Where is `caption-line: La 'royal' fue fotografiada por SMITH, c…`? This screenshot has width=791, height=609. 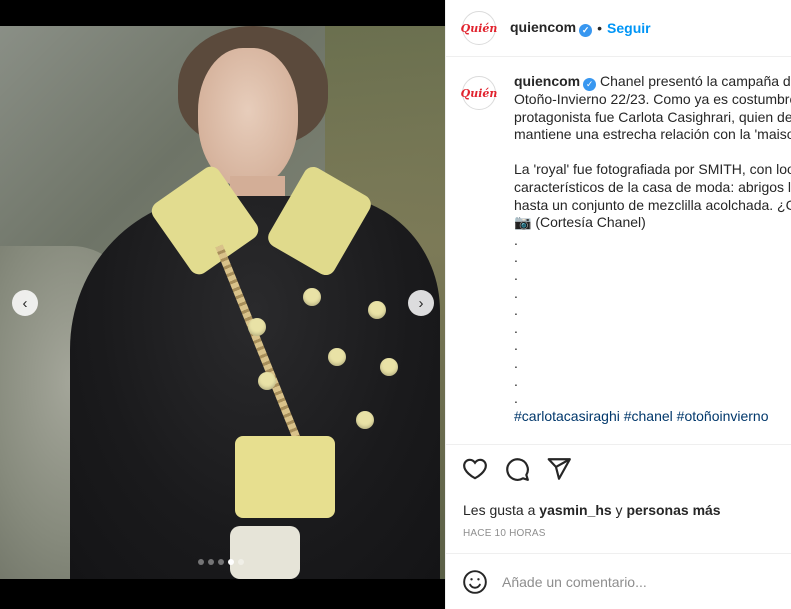 caption-line: La 'royal' fue fotografiada por SMITH, c… is located at coordinates (652, 169).